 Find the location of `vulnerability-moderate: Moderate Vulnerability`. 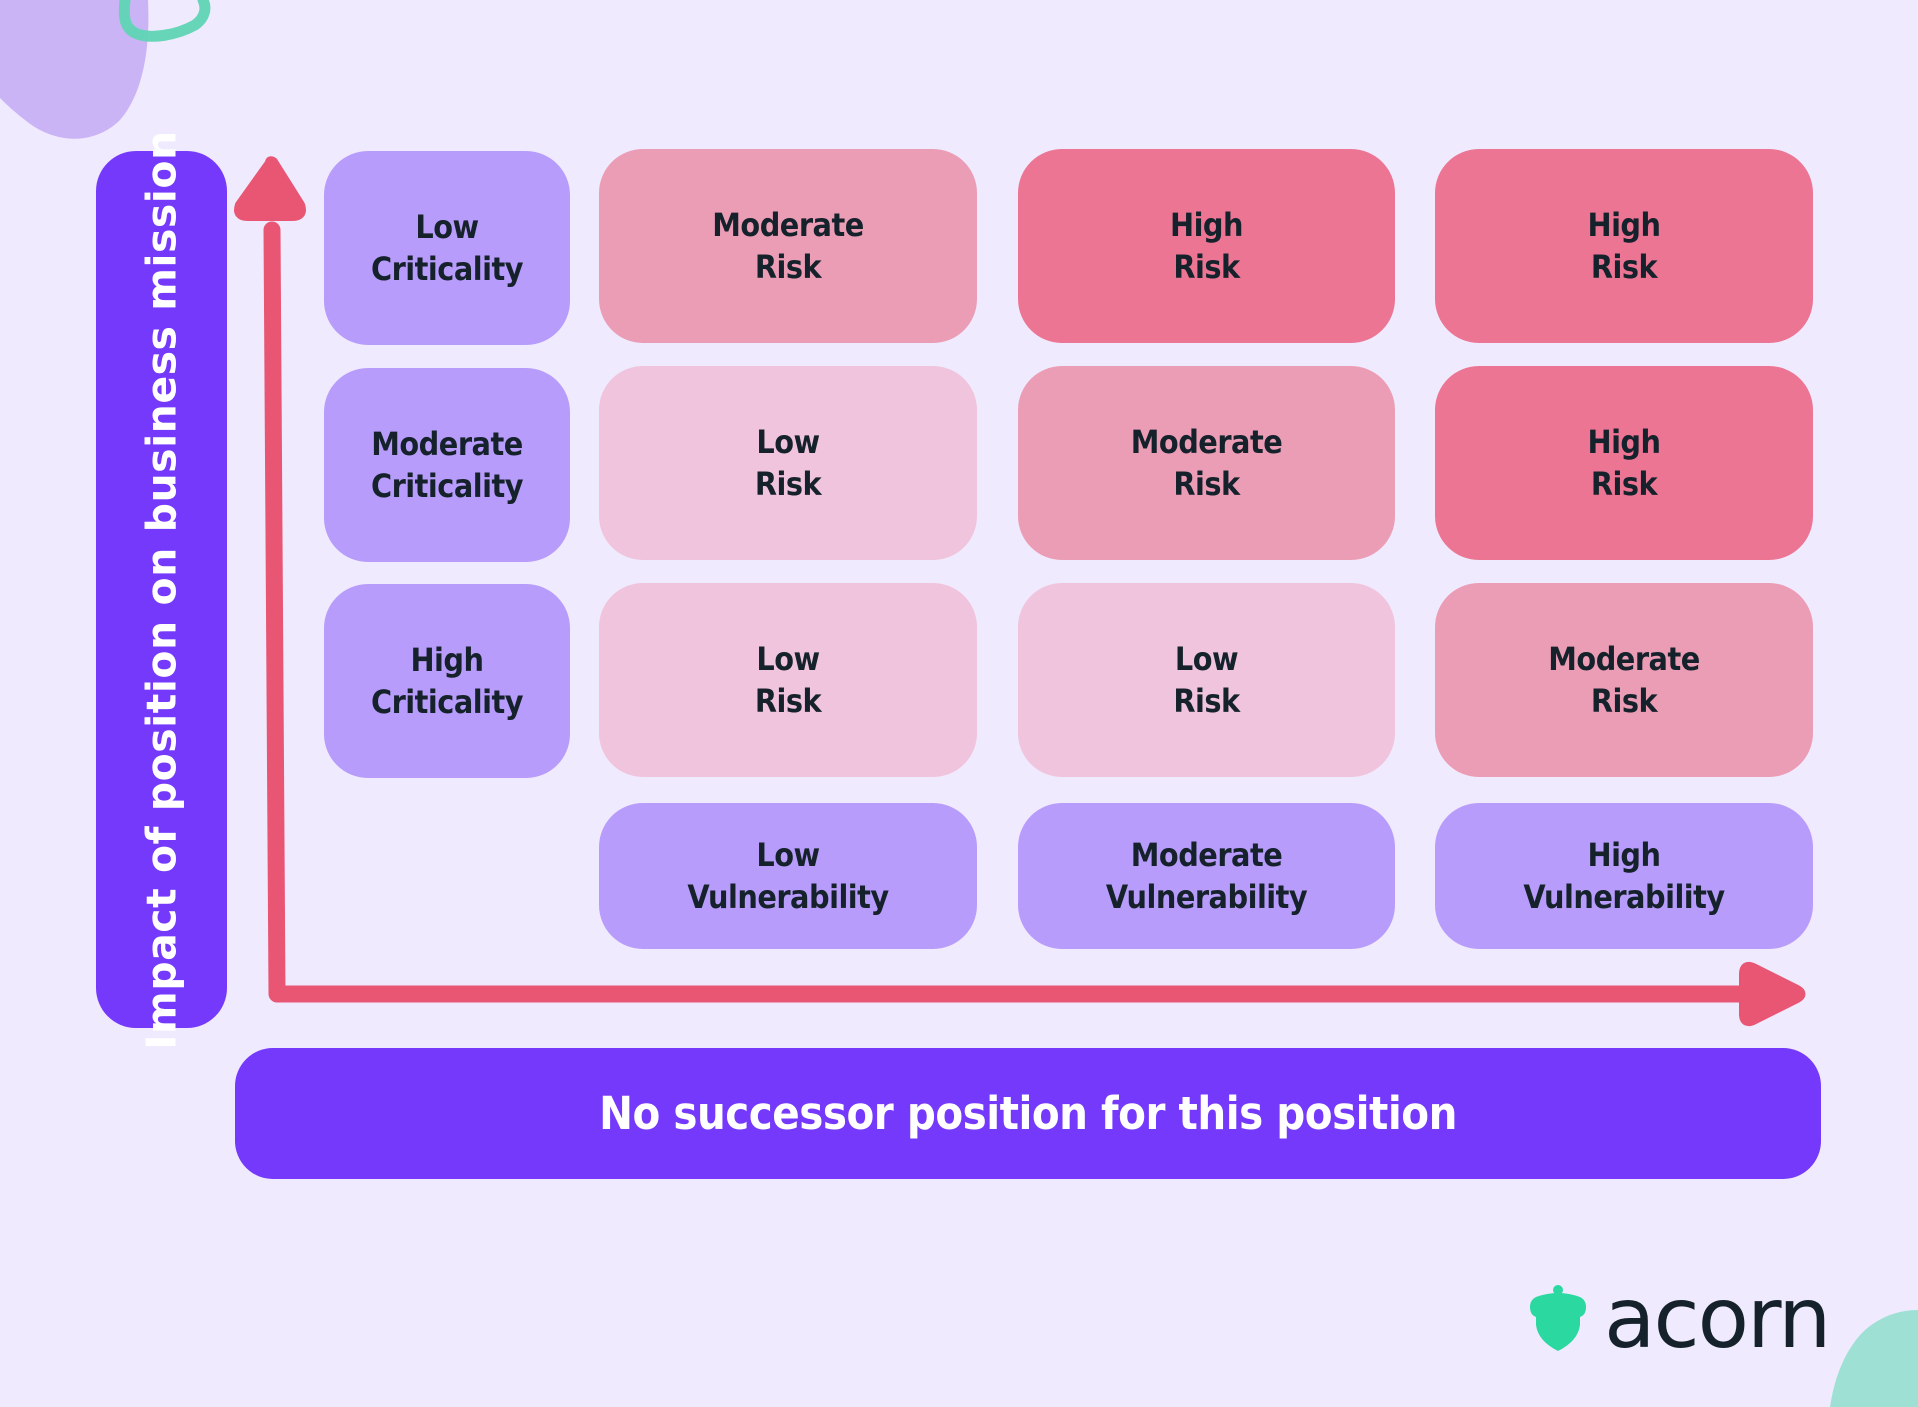

vulnerability-moderate: Moderate Vulnerability is located at coordinates (1206, 876).